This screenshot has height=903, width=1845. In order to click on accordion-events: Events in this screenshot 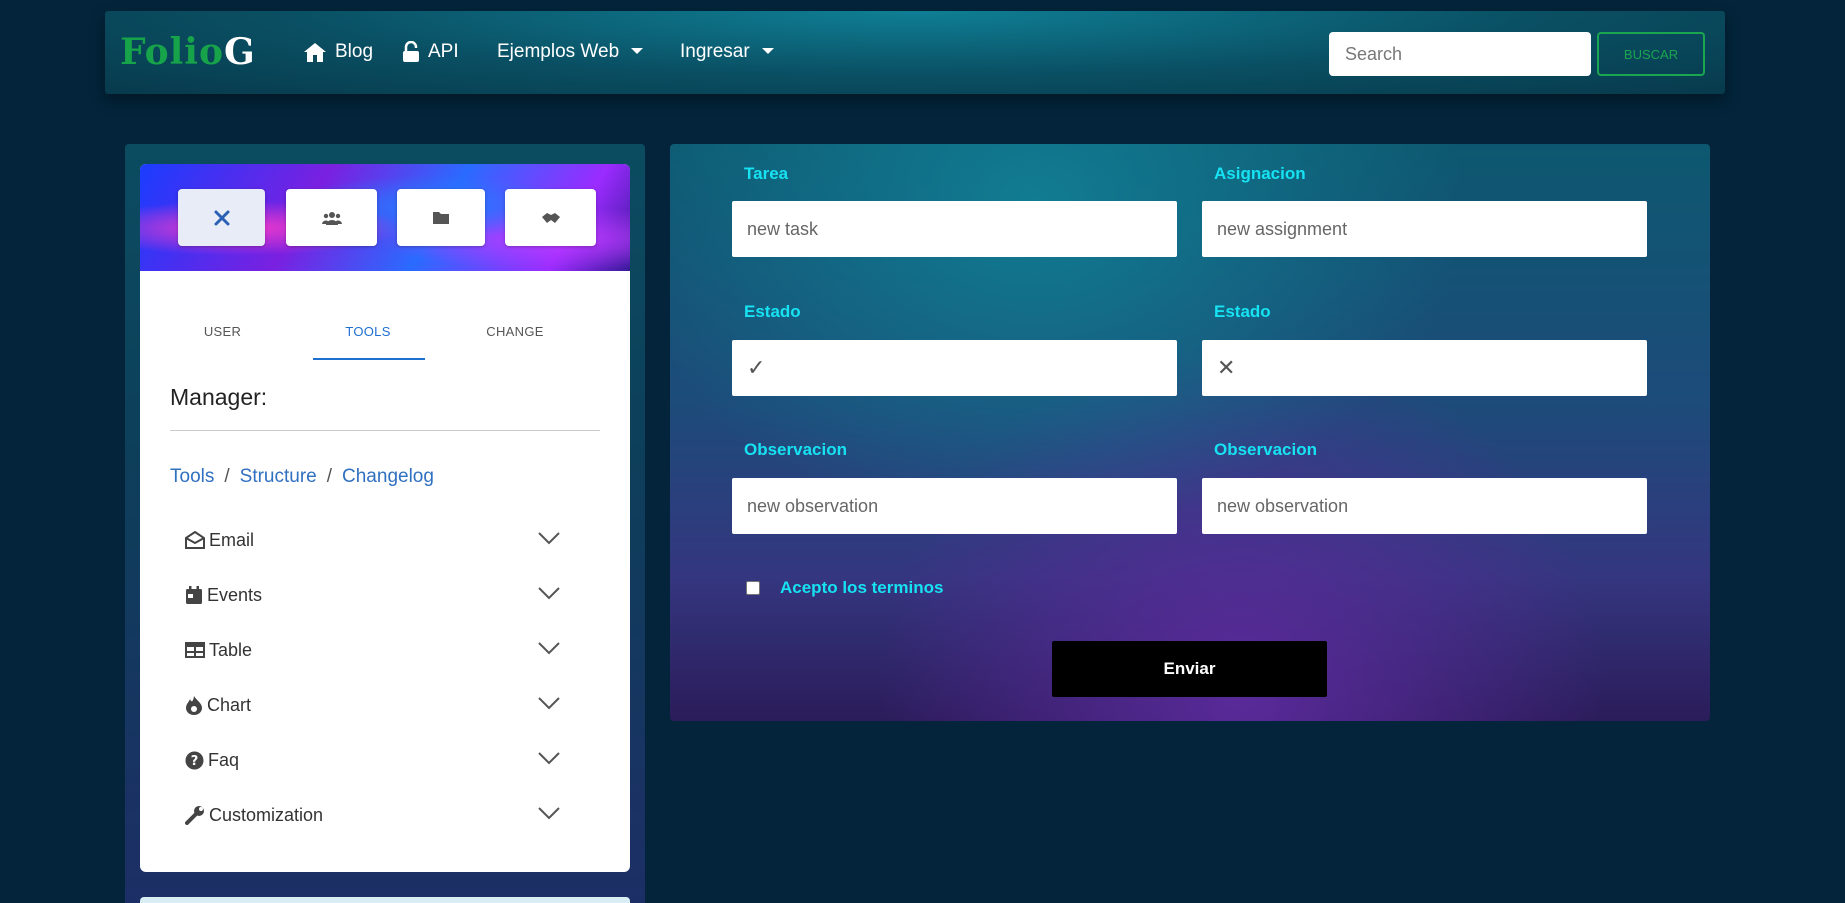, I will do `click(372, 595)`.